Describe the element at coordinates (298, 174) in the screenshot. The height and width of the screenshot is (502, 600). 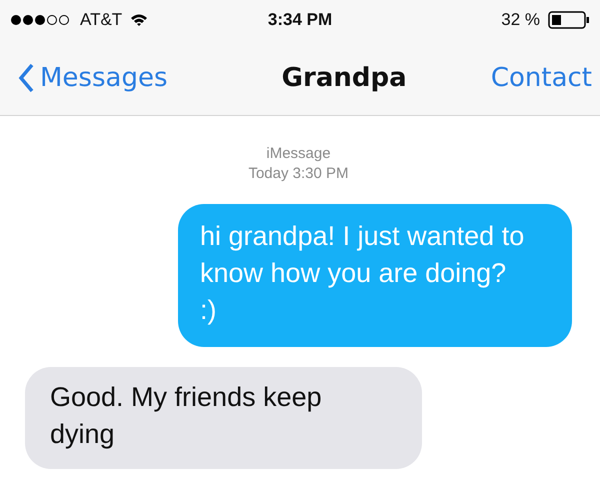
I see `message-timestamp: Today 3:30 PM` at that location.